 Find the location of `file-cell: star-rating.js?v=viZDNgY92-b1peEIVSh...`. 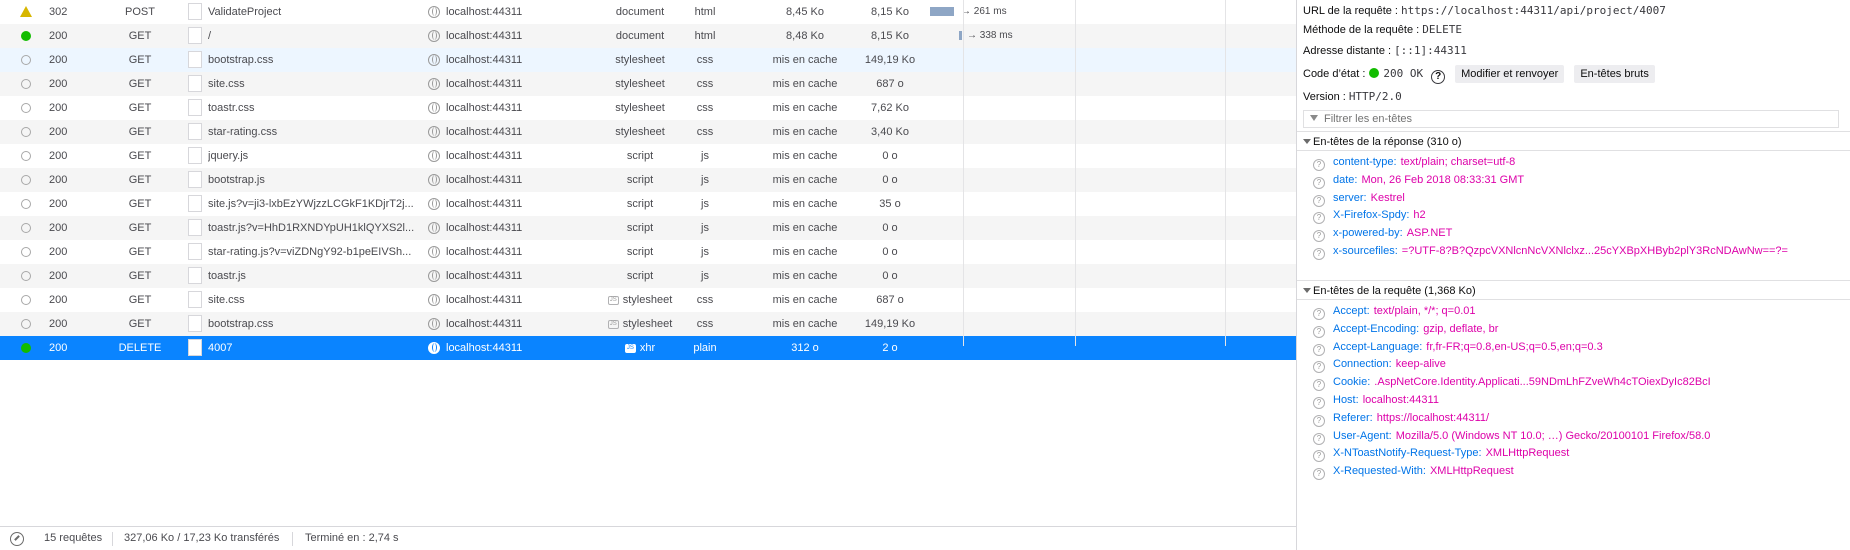

file-cell: star-rating.js?v=viZDNgY92-b1peEIVSh... is located at coordinates (305, 252).